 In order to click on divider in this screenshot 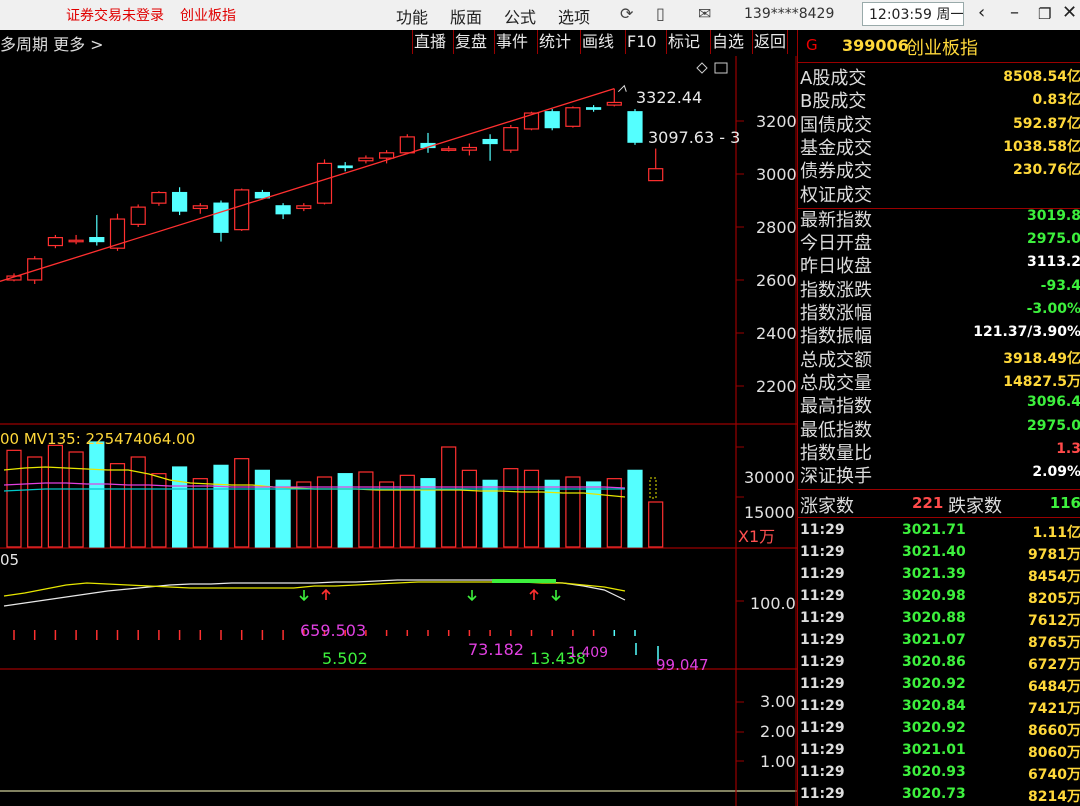, I will do `click(939, 517)`.